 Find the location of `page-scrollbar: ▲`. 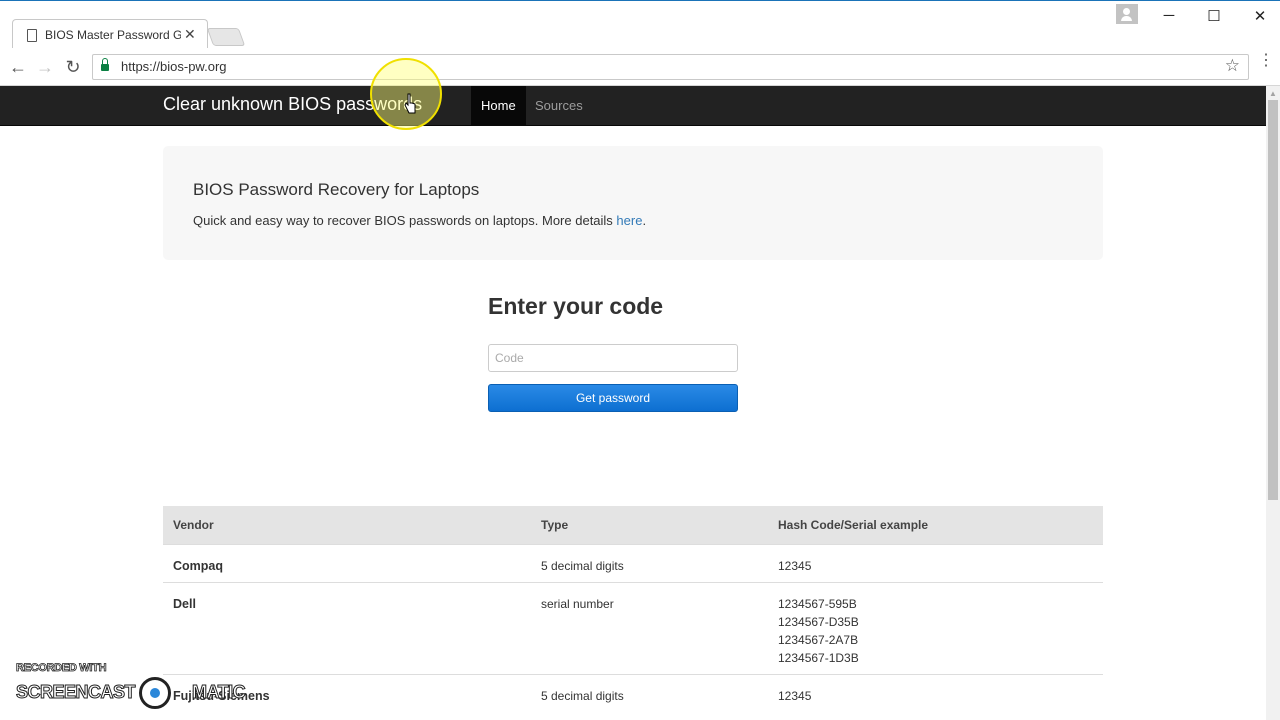

page-scrollbar: ▲ is located at coordinates (1273, 403).